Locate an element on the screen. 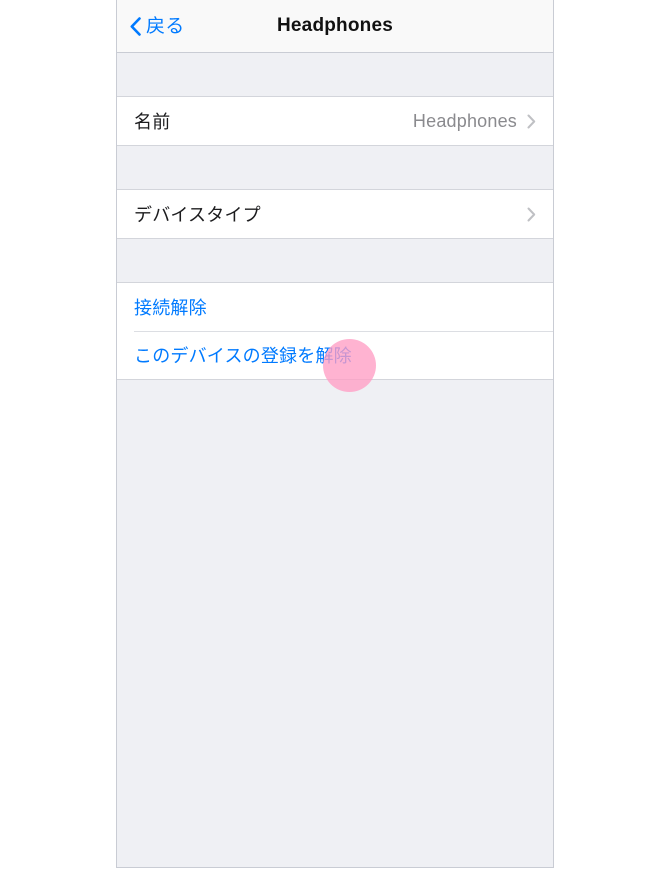 The height and width of the screenshot is (870, 670). navigation-bar: 戻る Headphones is located at coordinates (335, 26).